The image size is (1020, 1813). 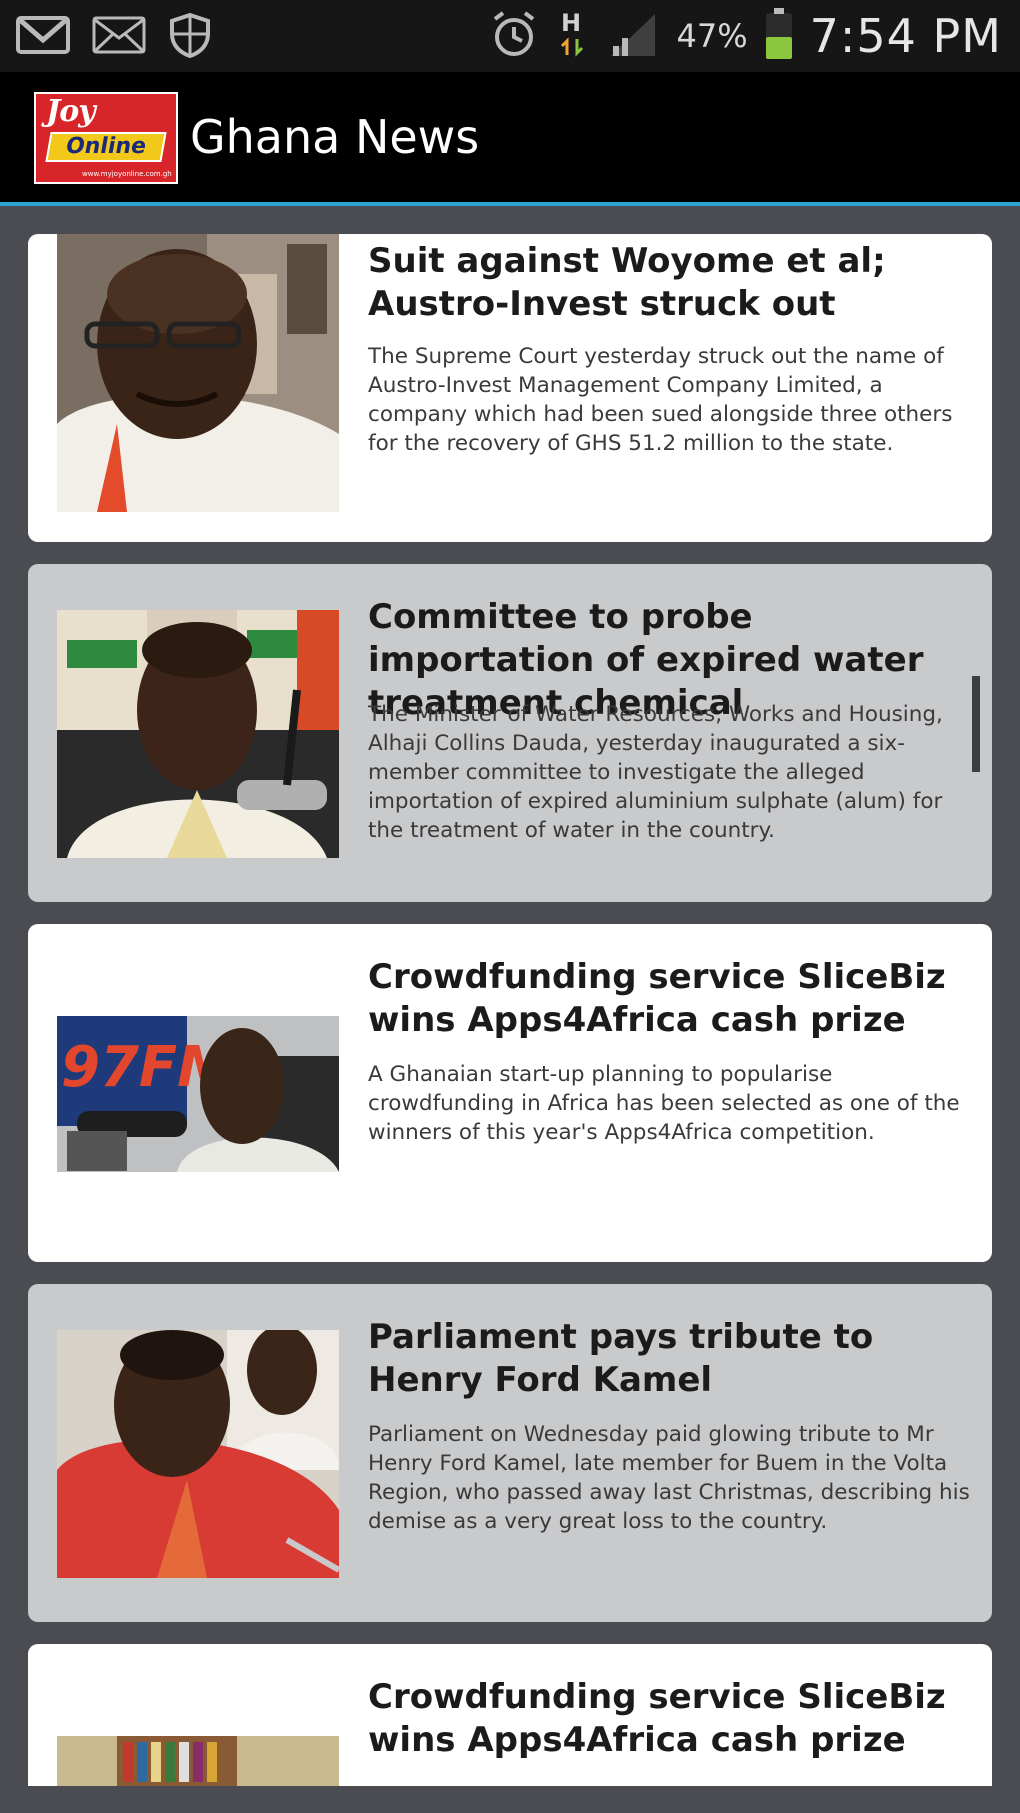 What do you see at coordinates (976, 724) in the screenshot?
I see `scrollbar-thumb` at bounding box center [976, 724].